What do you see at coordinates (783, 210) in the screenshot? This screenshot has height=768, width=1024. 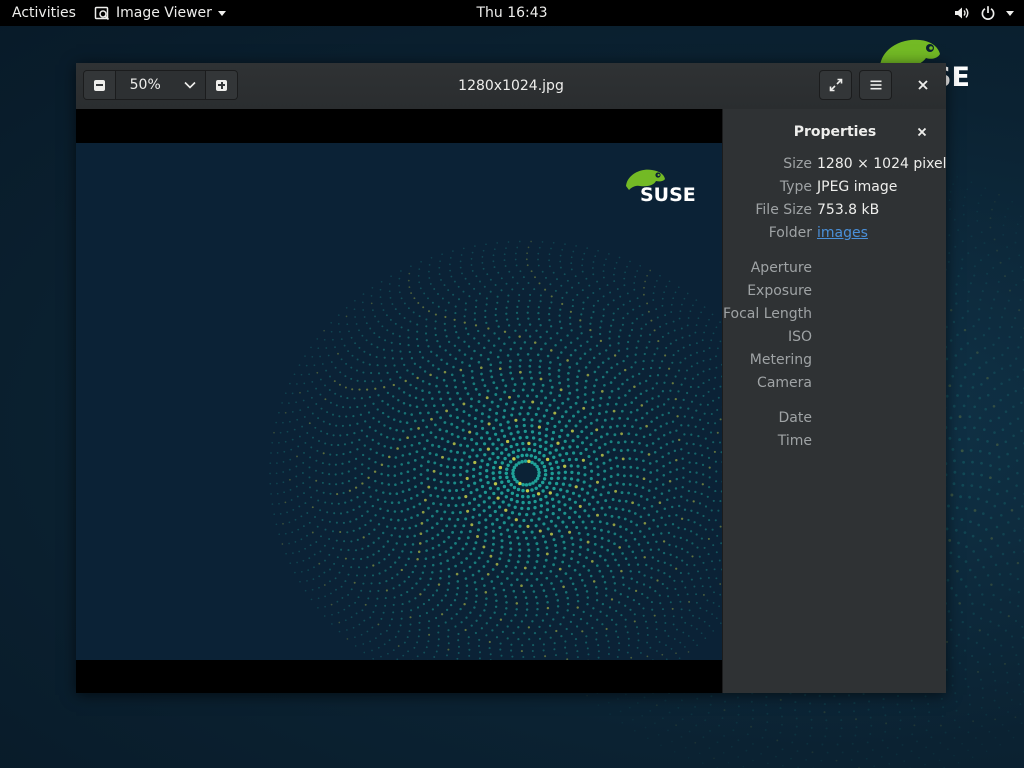 I see `property-label: File Size` at bounding box center [783, 210].